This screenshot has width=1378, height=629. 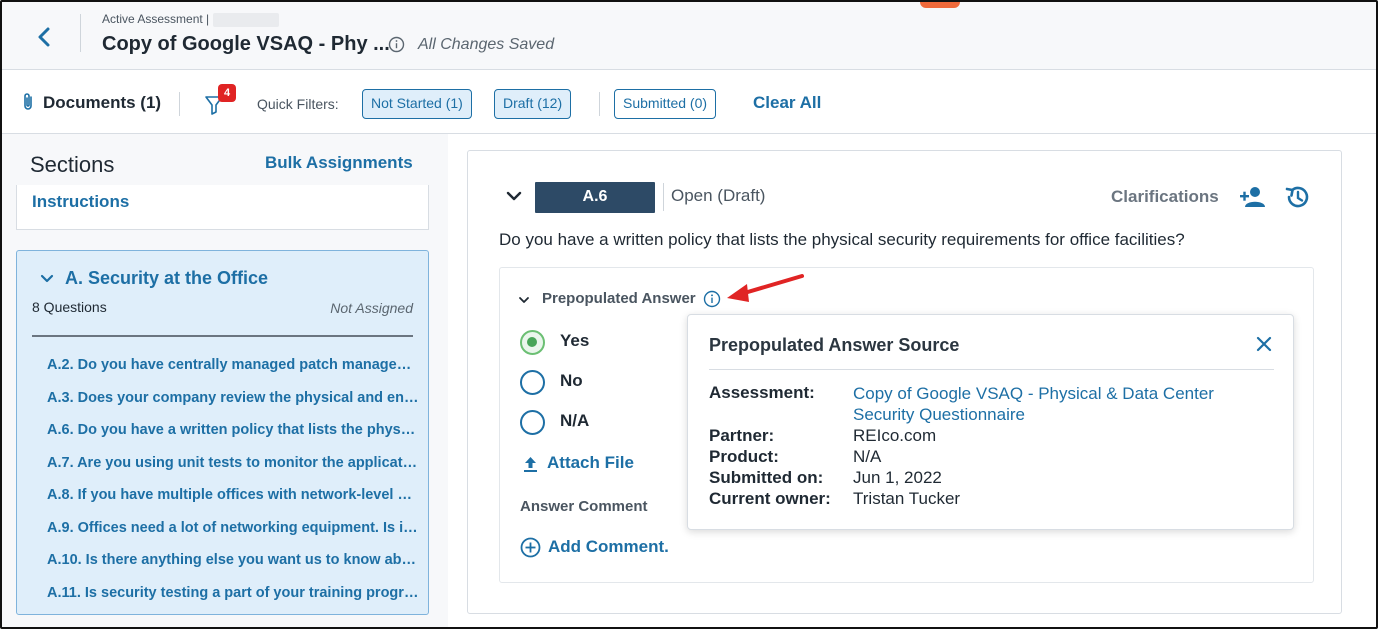 I want to click on filter-chip-submitted: Submitted (0), so click(x=665, y=104).